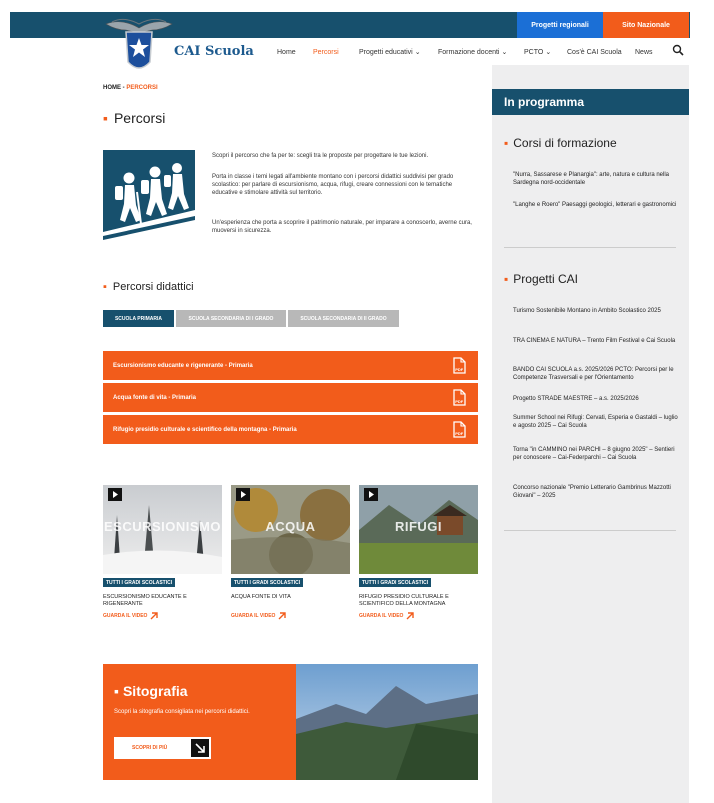  What do you see at coordinates (418, 526) in the screenshot?
I see `video-overlay-label: RIFUGI` at bounding box center [418, 526].